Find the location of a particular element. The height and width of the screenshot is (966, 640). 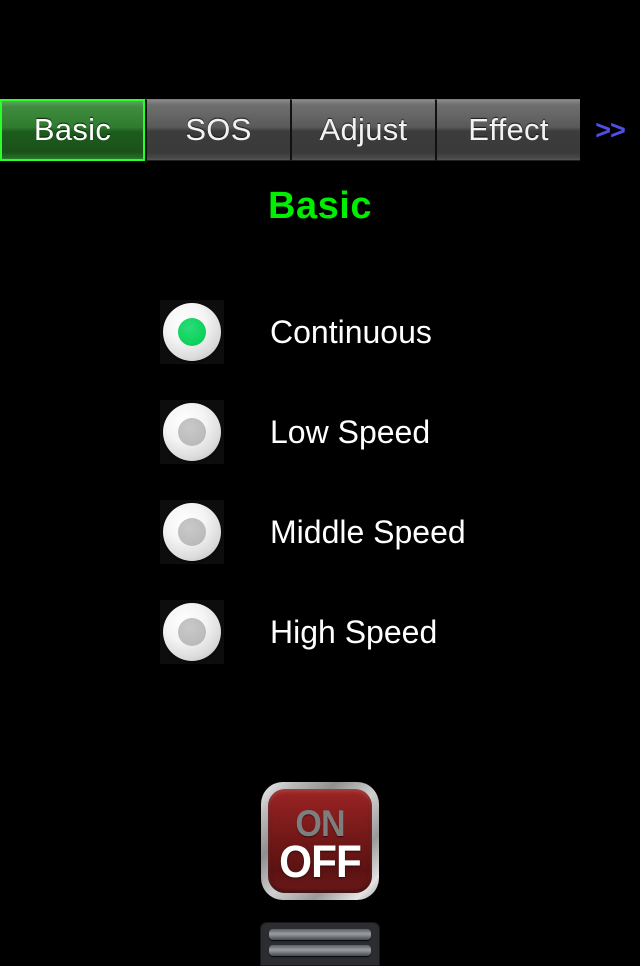

radio-button-low-speed is located at coordinates (192, 432).